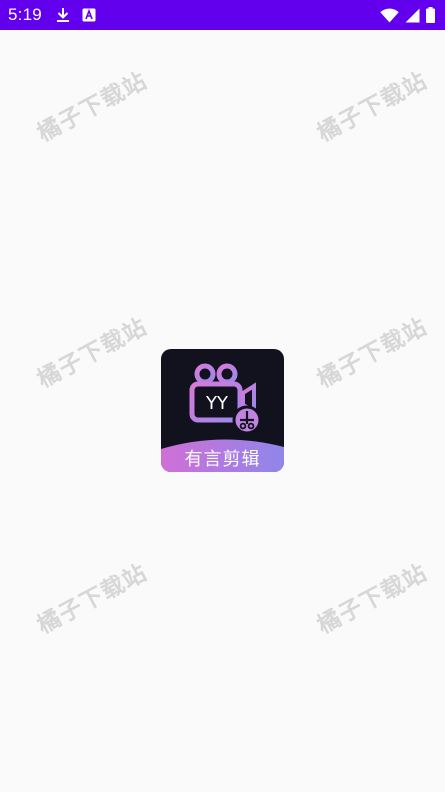 This screenshot has height=792, width=445. I want to click on status-bar: 5:19, so click(222, 15).